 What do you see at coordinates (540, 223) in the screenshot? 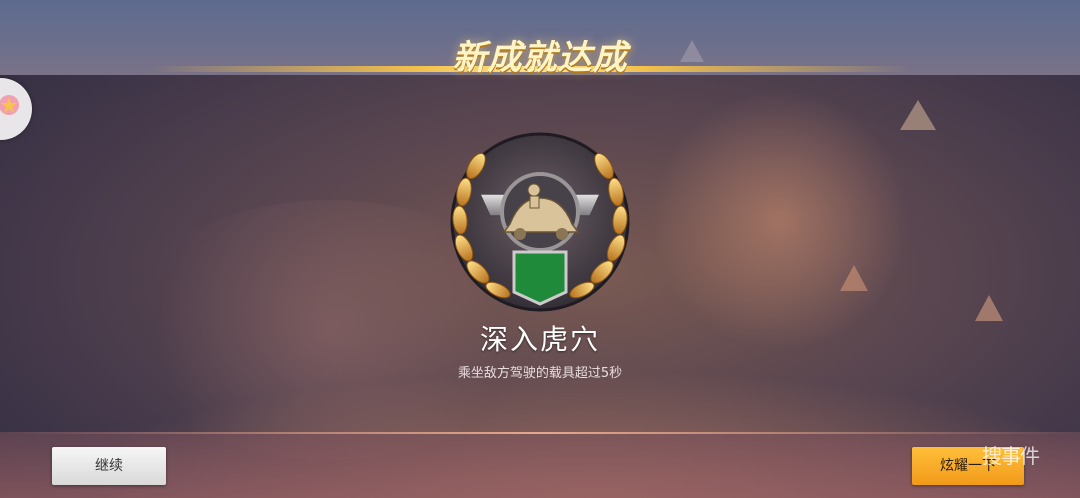
I see `vehicle-medal-icon` at bounding box center [540, 223].